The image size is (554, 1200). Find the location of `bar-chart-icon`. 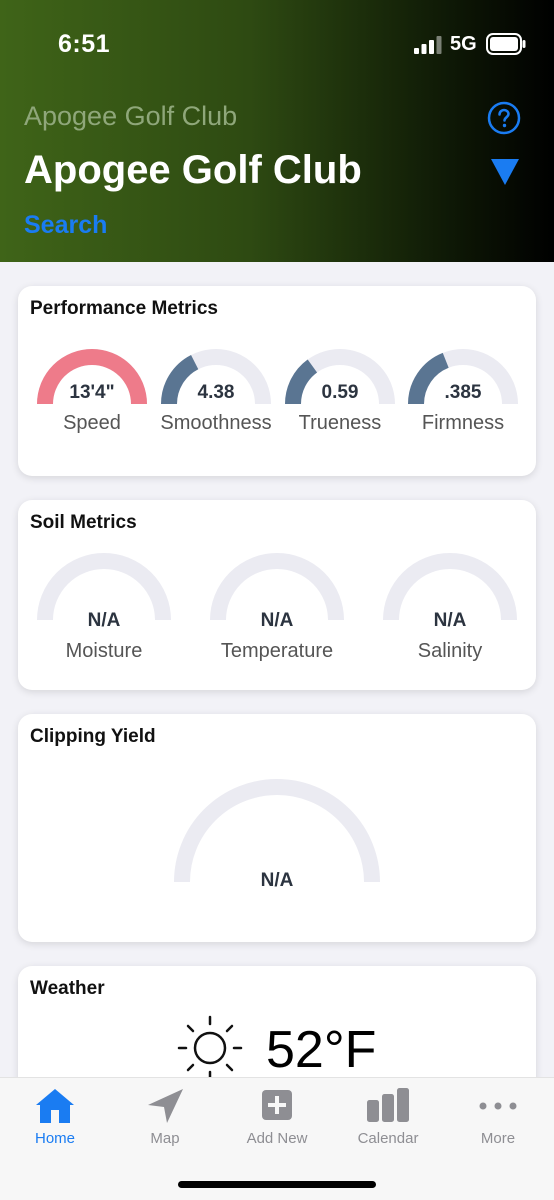

bar-chart-icon is located at coordinates (388, 1105).